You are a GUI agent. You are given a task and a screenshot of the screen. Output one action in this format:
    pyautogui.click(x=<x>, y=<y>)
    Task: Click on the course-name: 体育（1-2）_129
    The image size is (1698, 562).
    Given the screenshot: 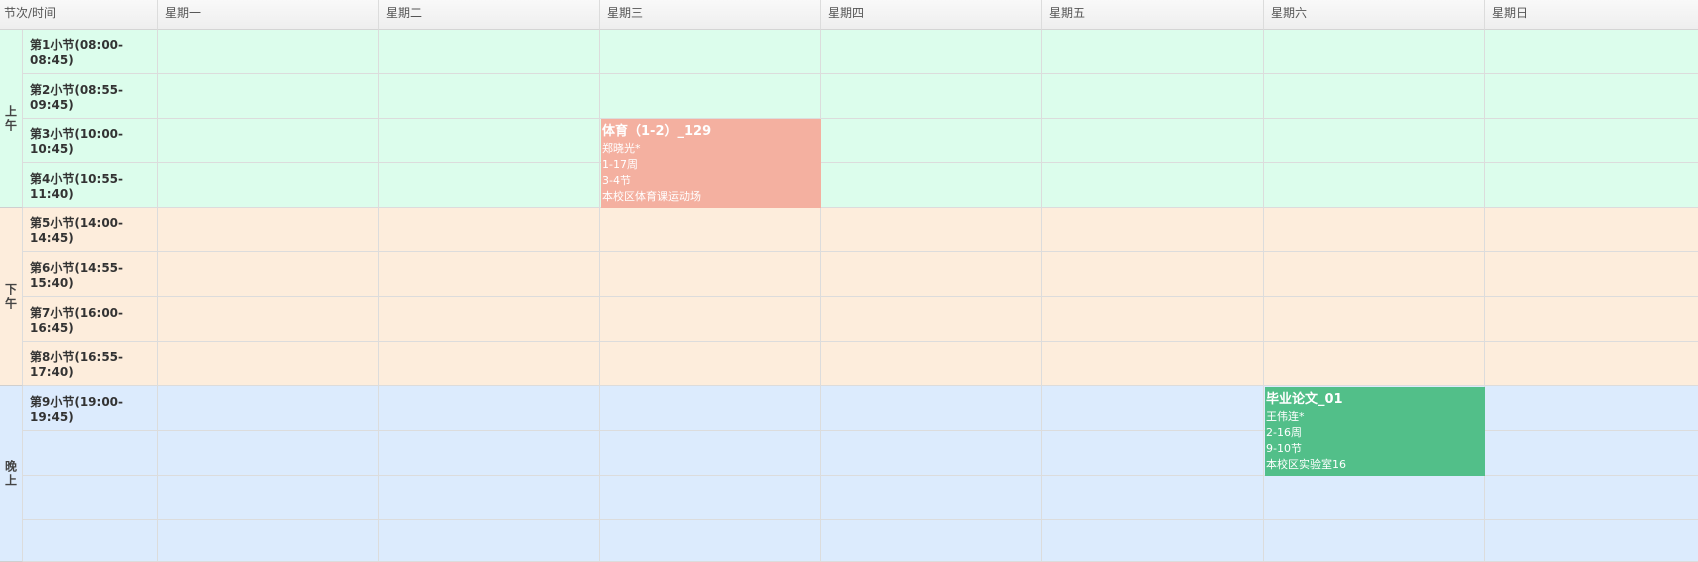 What is the action you would take?
    pyautogui.click(x=657, y=131)
    